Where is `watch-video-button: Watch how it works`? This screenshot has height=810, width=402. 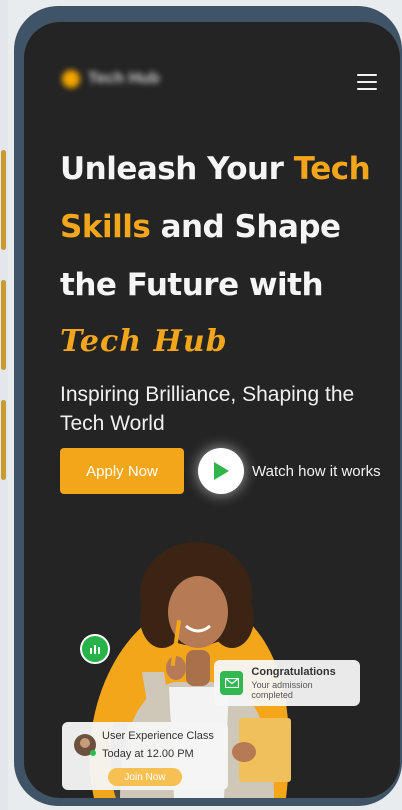
watch-video-button: Watch how it works is located at coordinates (289, 471).